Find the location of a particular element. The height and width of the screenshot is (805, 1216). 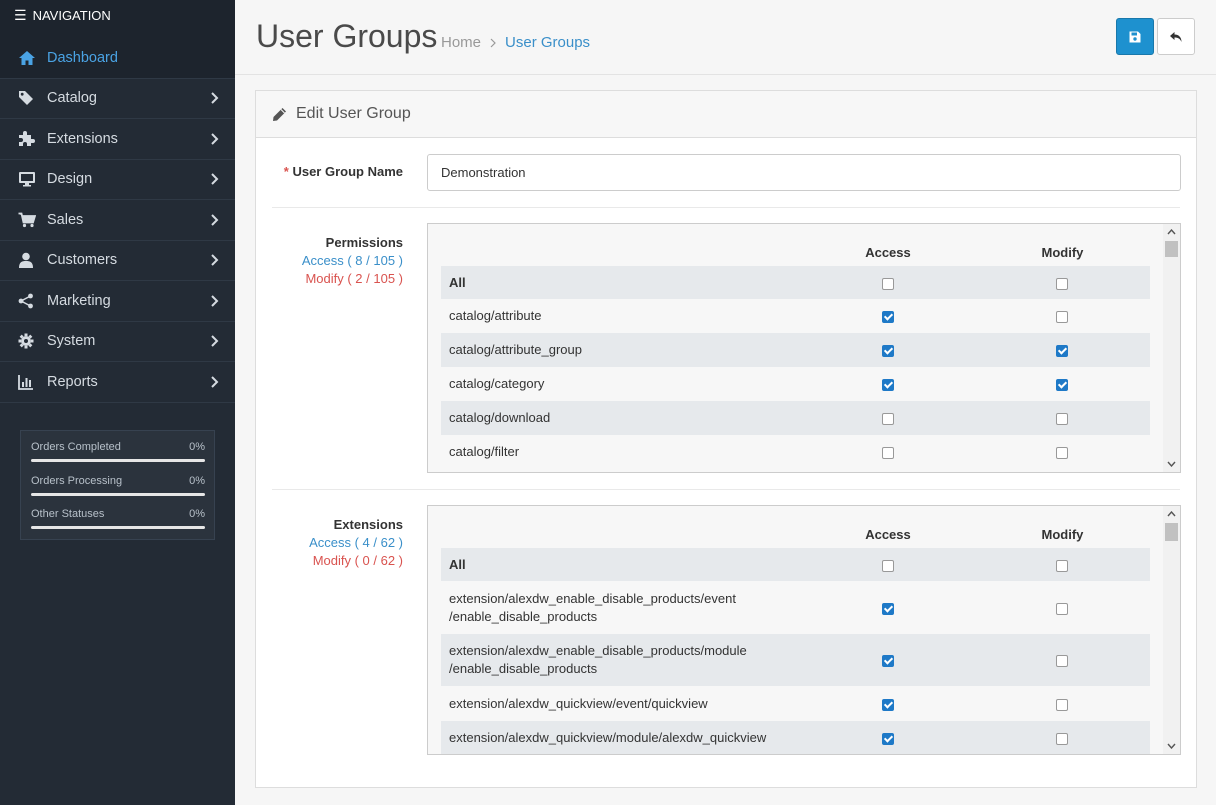

sidebar-item-marketing: Marketing is located at coordinates (117, 301).